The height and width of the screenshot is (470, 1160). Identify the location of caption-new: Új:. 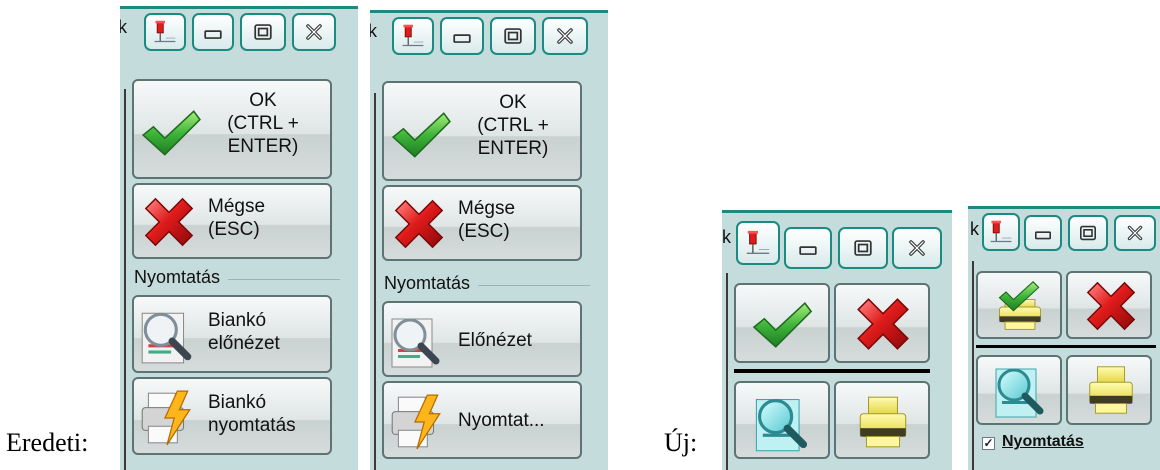
(681, 442).